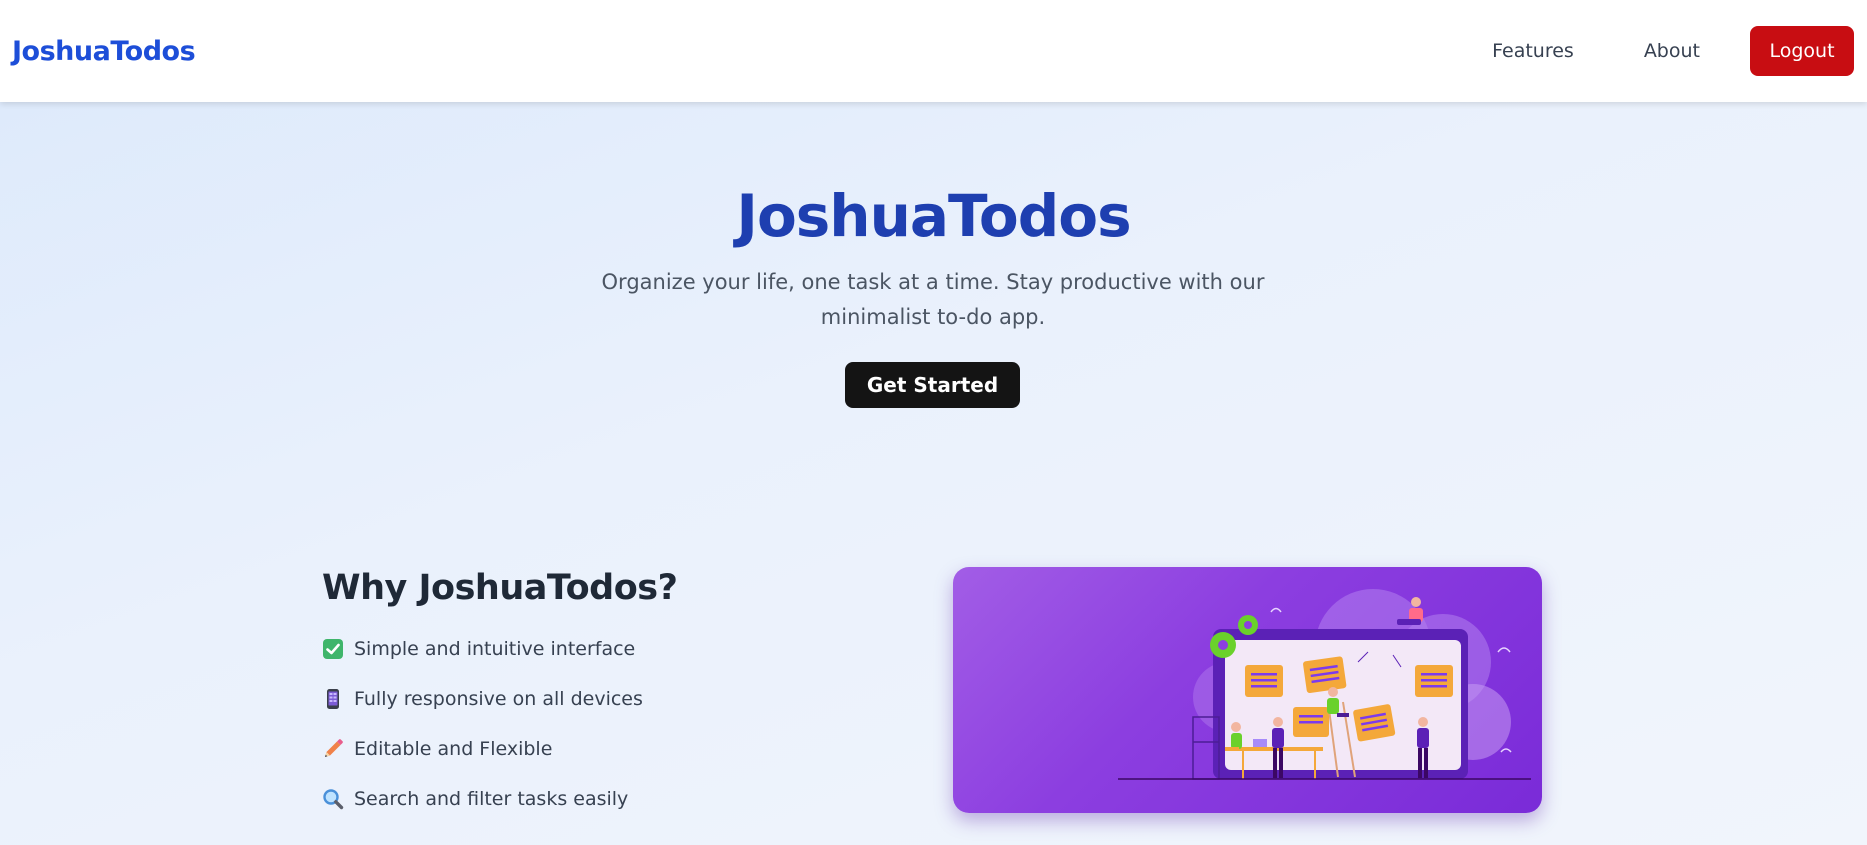  Describe the element at coordinates (498, 699) in the screenshot. I see `feature-label: Fully responsive on all devices` at that location.